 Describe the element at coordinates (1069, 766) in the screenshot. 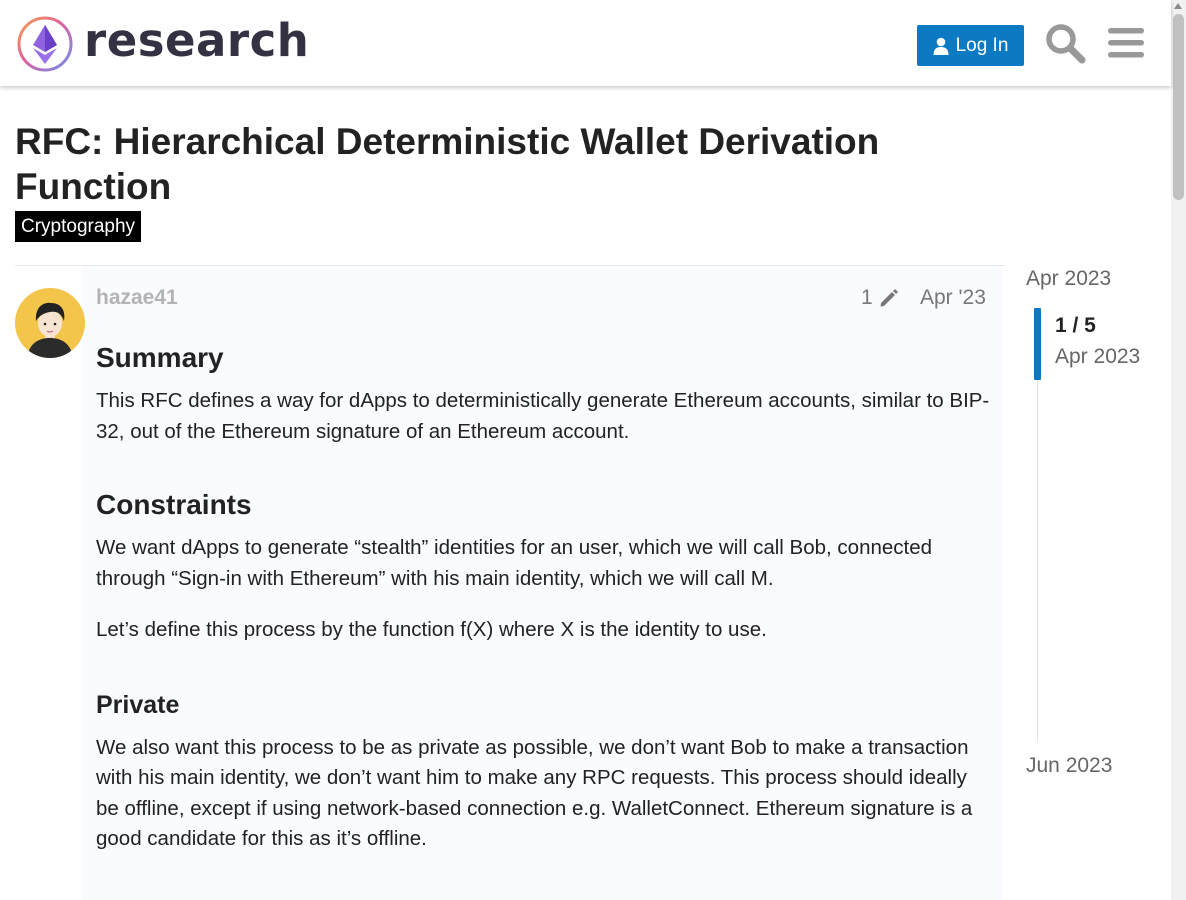

I see `timeline-end-date: Jun 2023` at that location.